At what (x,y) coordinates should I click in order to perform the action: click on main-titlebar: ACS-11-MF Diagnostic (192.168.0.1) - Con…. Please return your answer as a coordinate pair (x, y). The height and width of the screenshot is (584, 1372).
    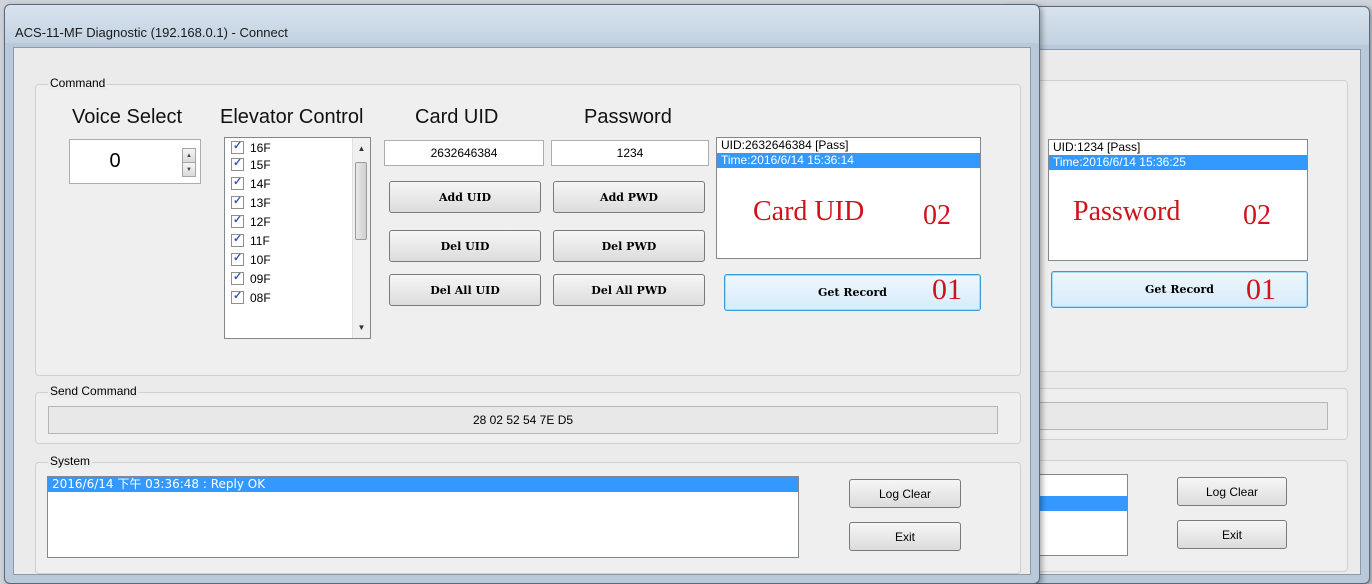
    Looking at the image, I should click on (522, 24).